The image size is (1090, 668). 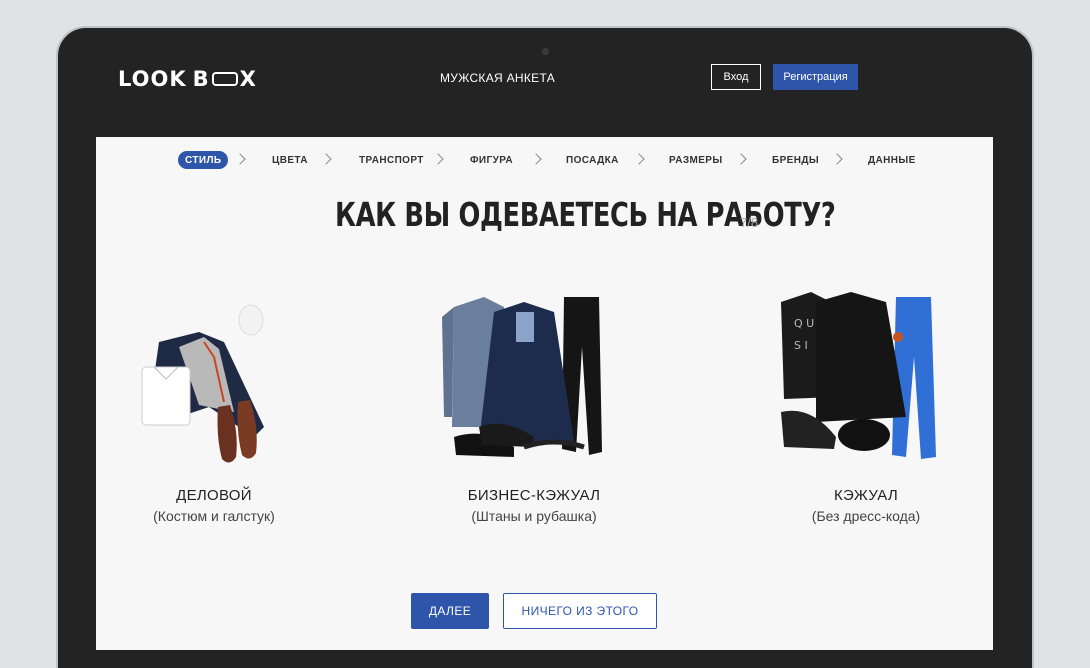 What do you see at coordinates (534, 516) in the screenshot?
I see `option-business-casual-subtitle: (Штаны и рубашка)` at bounding box center [534, 516].